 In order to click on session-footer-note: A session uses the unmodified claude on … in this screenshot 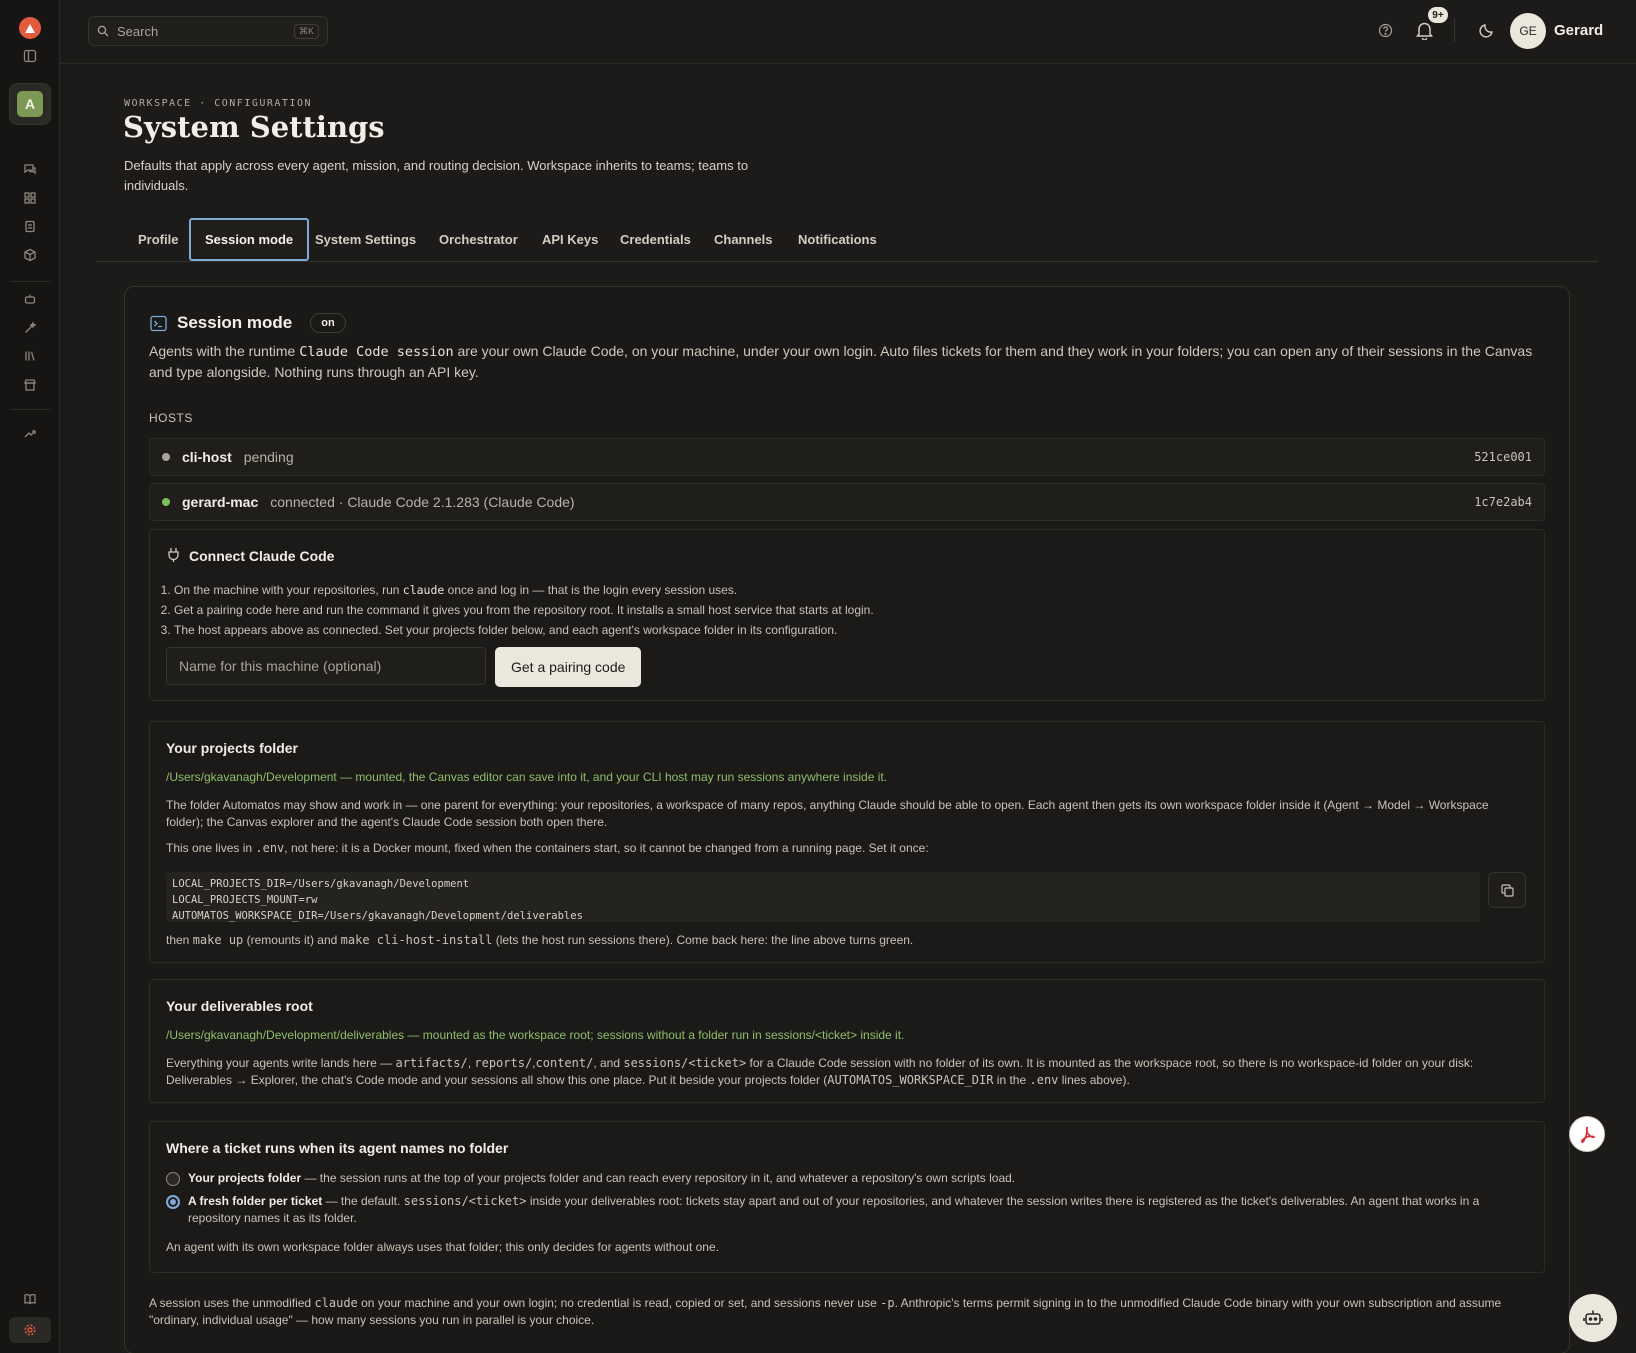, I will do `click(825, 1311)`.